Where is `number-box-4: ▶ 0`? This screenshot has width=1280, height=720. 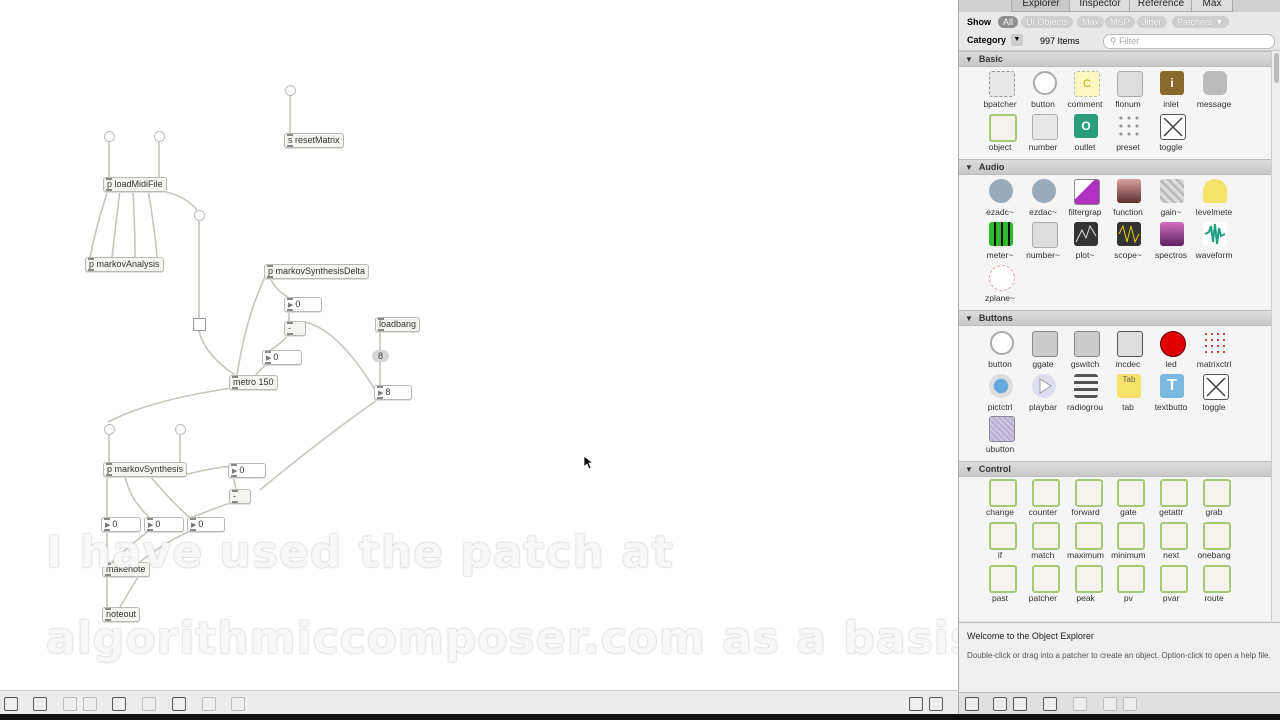 number-box-4: ▶ 0 is located at coordinates (247, 470).